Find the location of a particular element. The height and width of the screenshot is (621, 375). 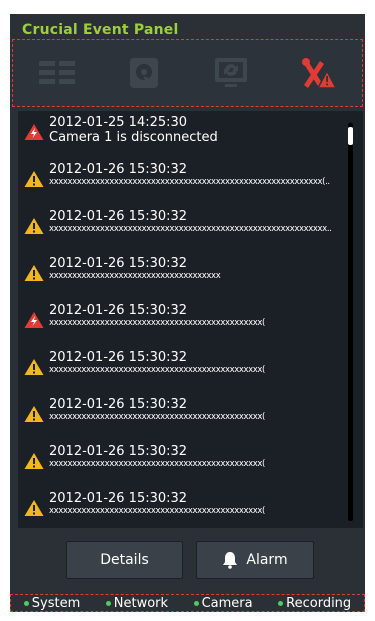

status-camera: Camera is located at coordinates (223, 603).